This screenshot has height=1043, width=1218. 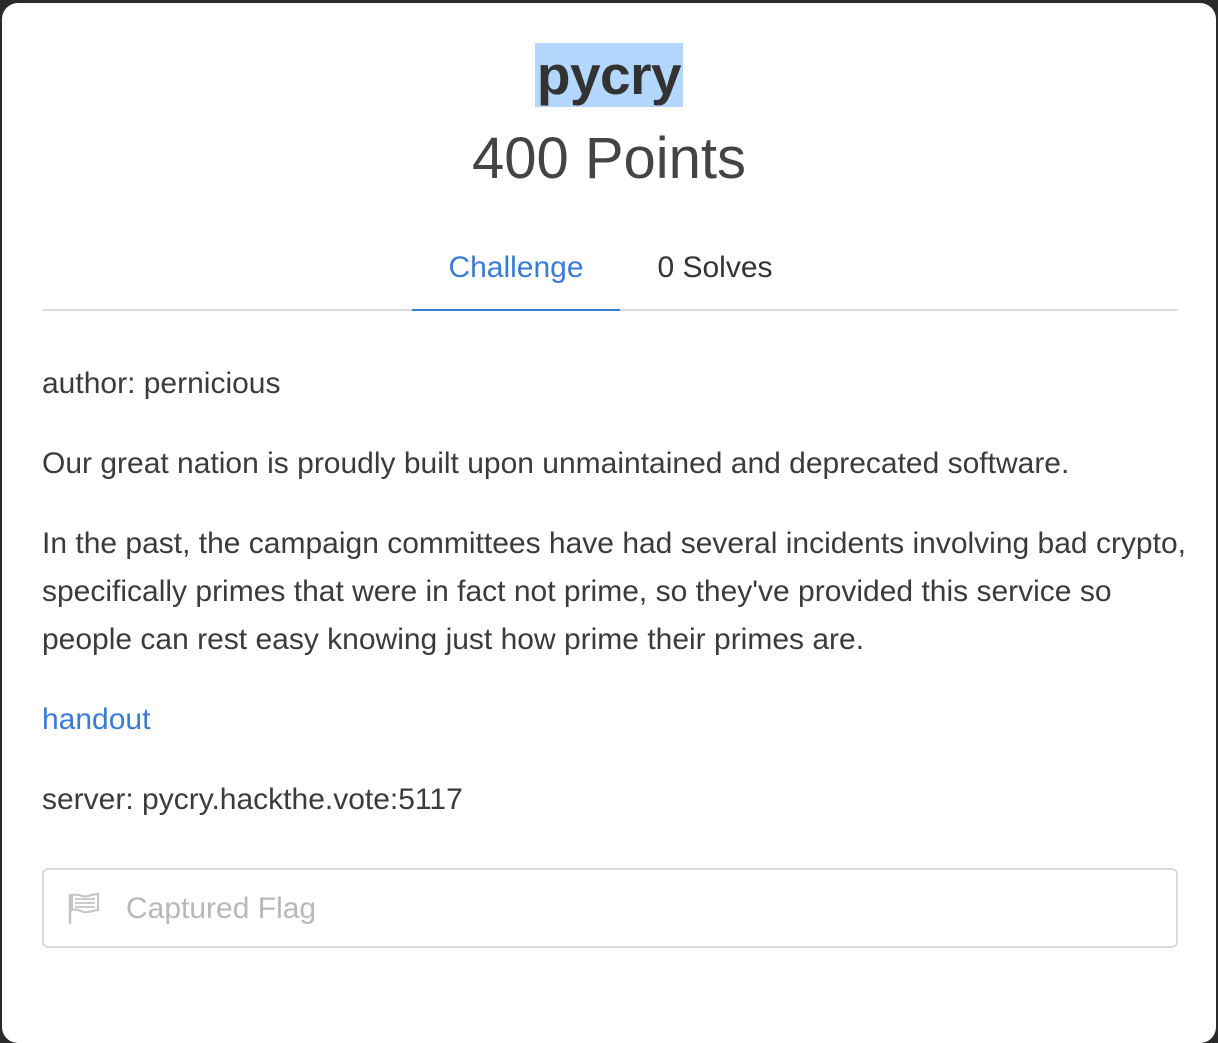 I want to click on handout-link: handout, so click(x=617, y=720).